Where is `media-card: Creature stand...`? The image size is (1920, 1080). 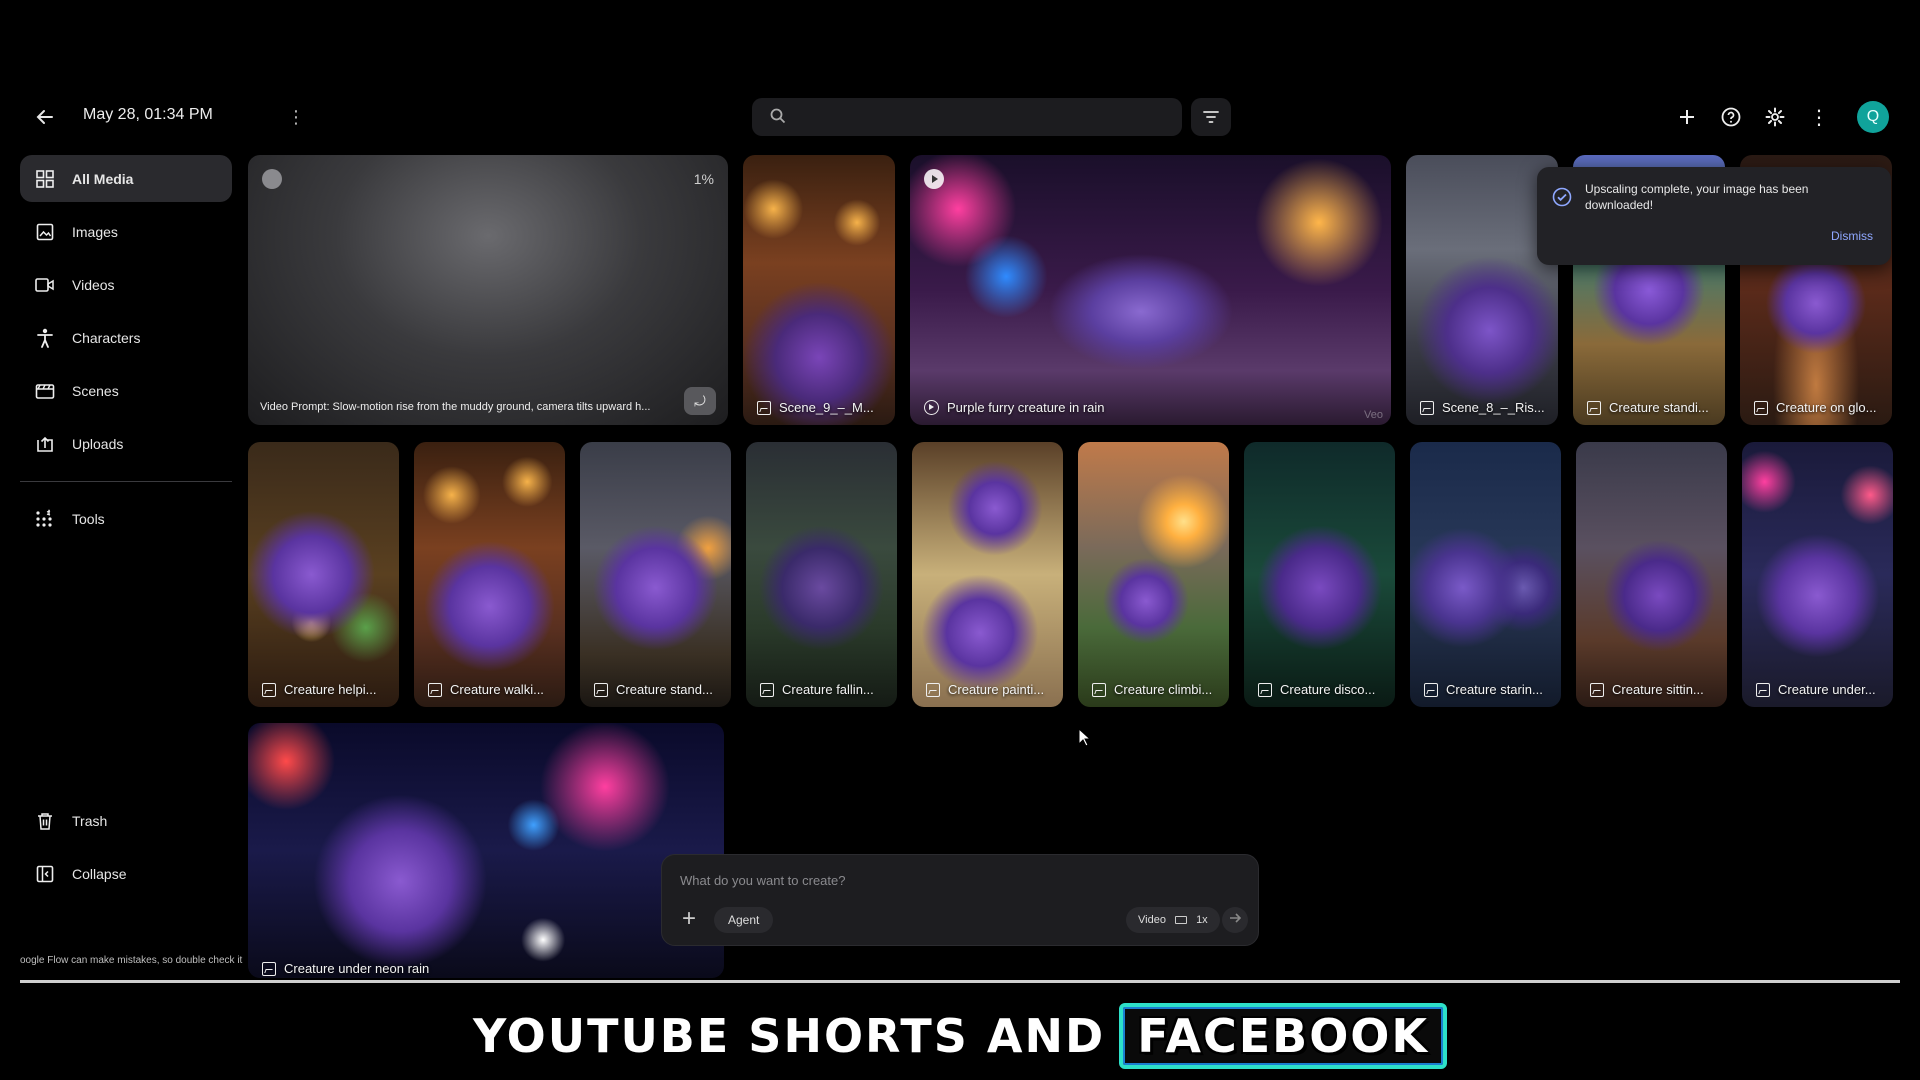
media-card: Creature stand... is located at coordinates (655, 574).